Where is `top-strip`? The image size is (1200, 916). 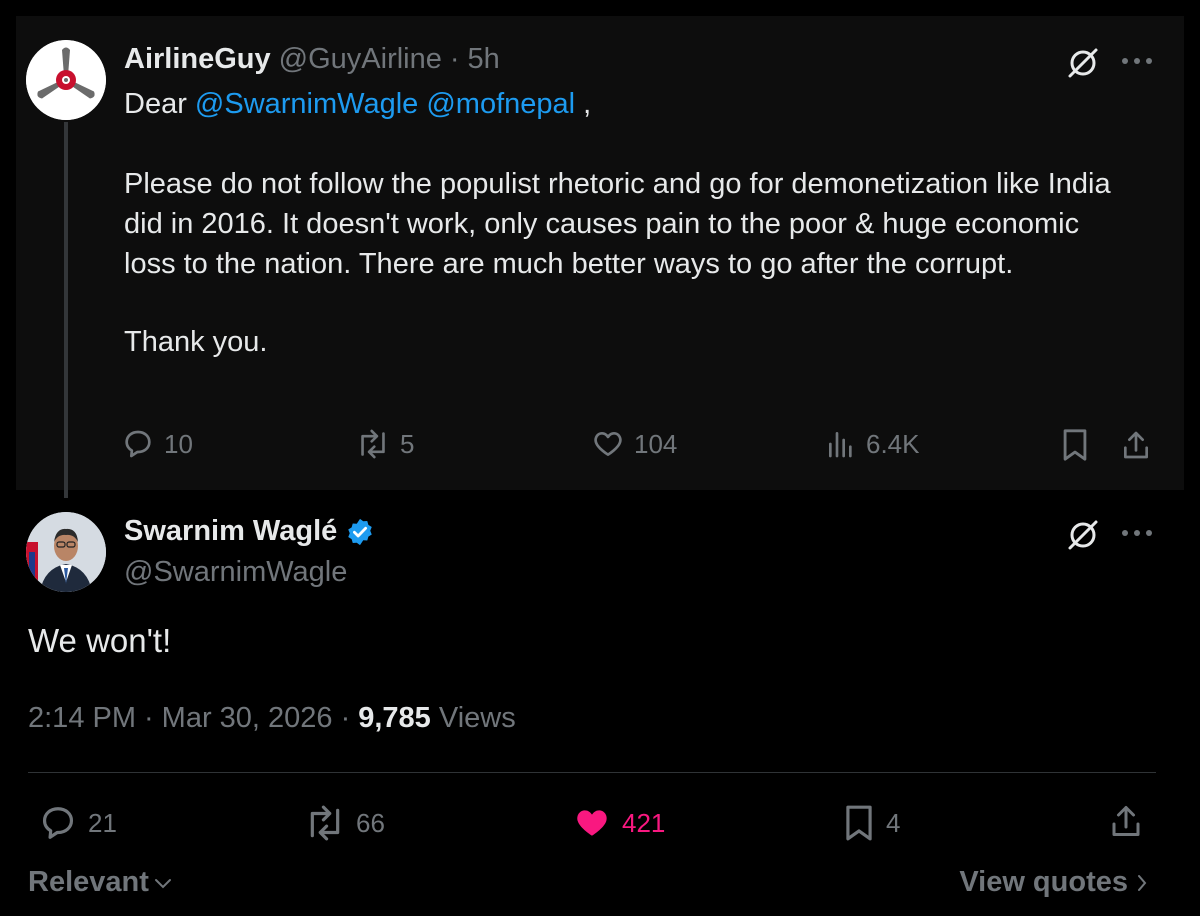 top-strip is located at coordinates (600, 8).